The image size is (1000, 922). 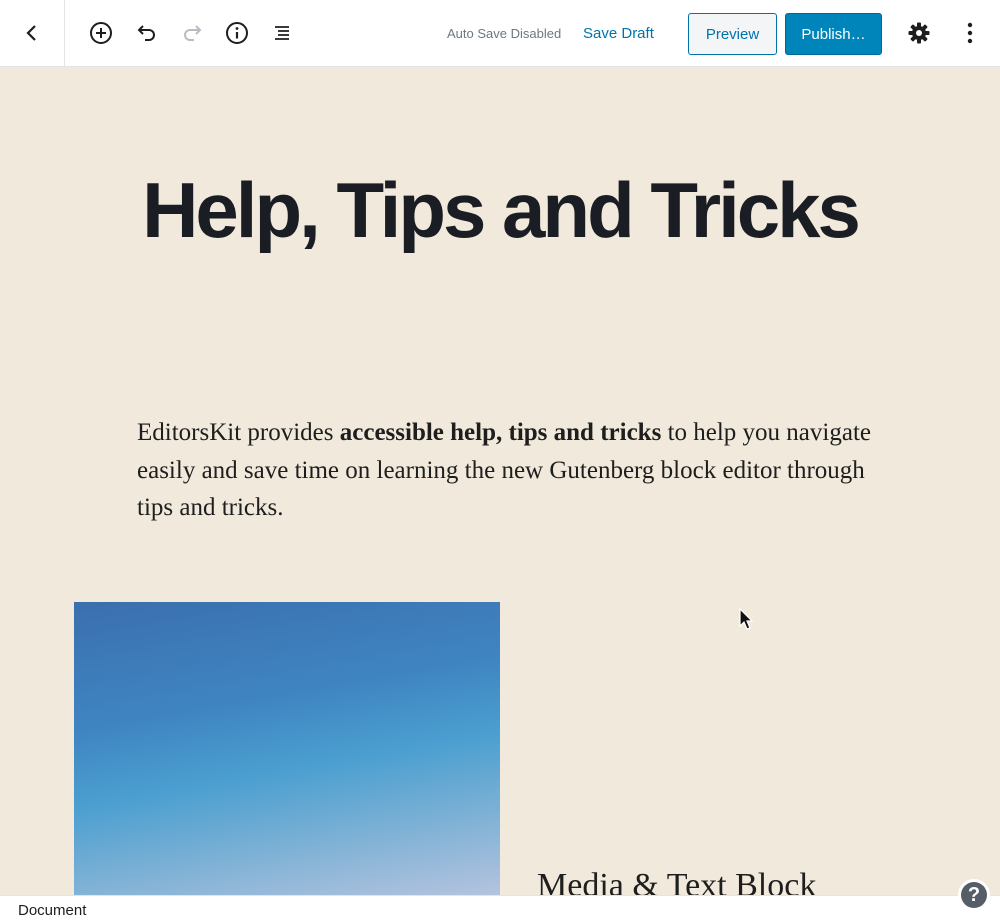 I want to click on media-text-image, so click(x=287, y=752).